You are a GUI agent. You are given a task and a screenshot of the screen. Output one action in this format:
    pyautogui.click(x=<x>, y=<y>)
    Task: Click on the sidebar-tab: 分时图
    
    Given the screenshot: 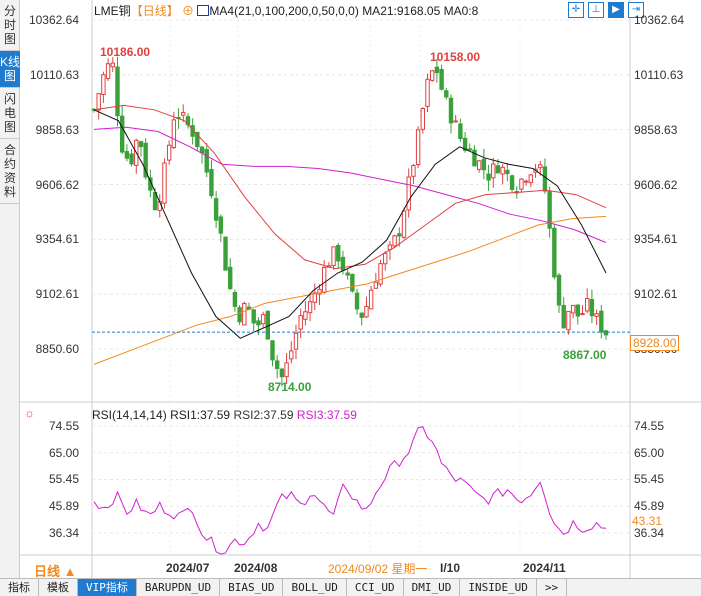 What is the action you would take?
    pyautogui.click(x=10, y=25)
    